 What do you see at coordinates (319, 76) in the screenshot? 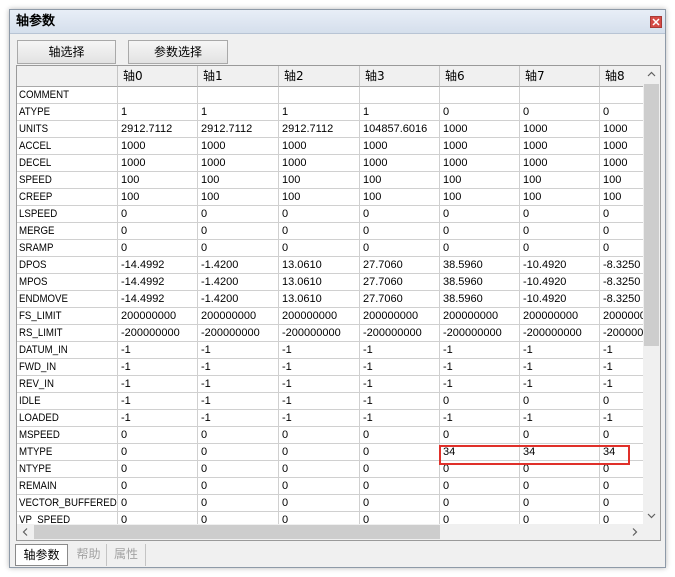
I see `column-header: 轴2` at bounding box center [319, 76].